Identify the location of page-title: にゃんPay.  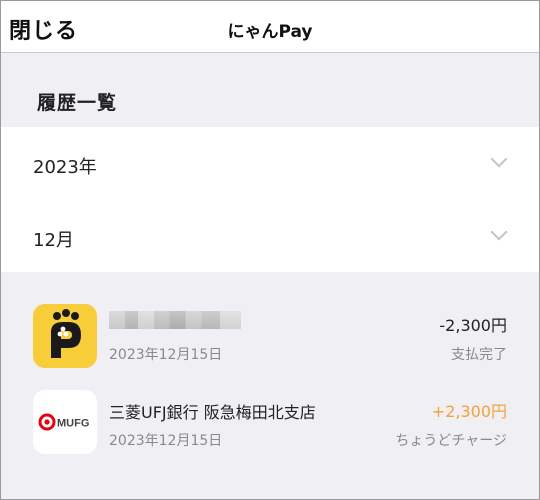
(270, 32).